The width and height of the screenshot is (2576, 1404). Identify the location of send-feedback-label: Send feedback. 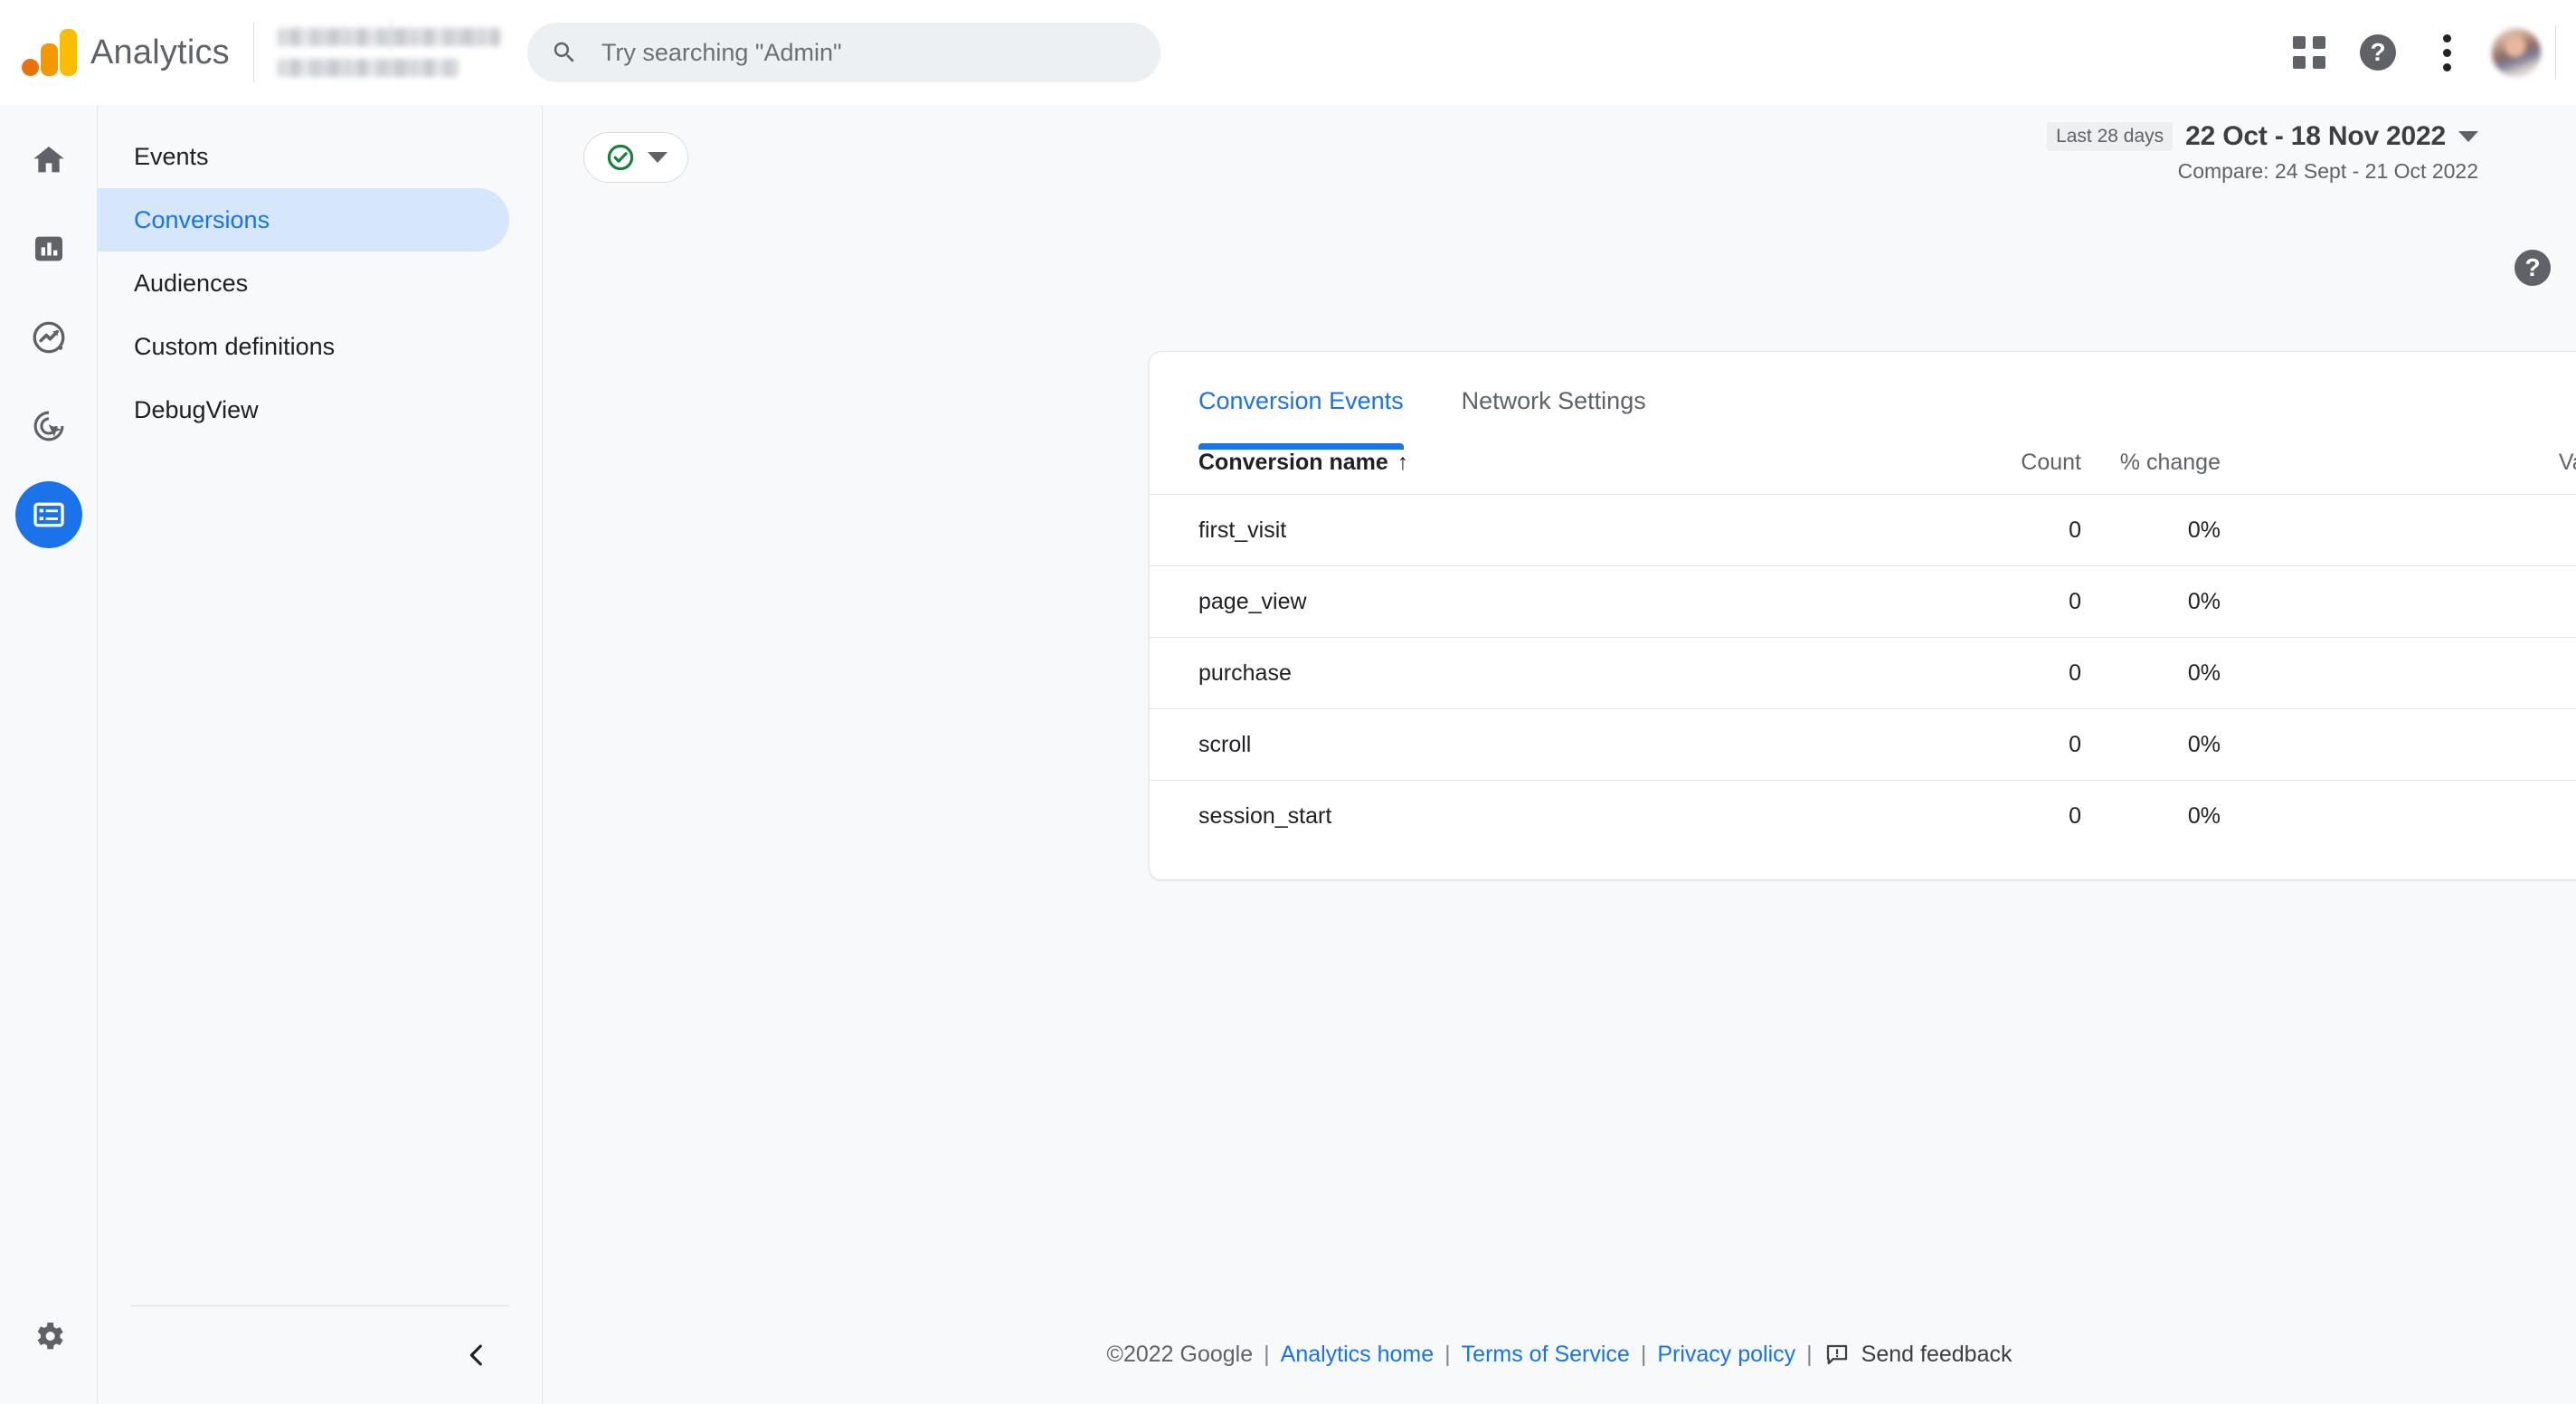
(1937, 1354).